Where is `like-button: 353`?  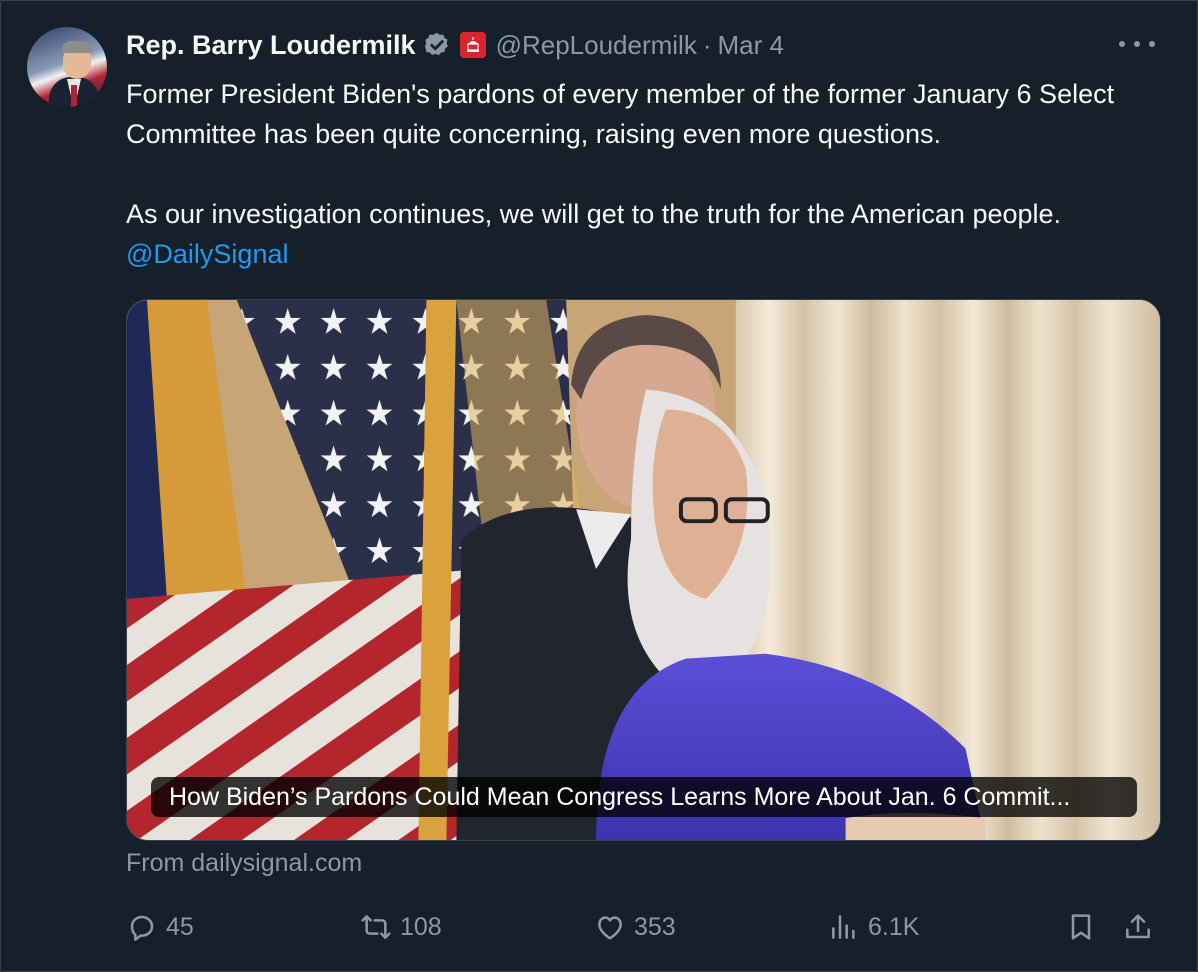 like-button: 353 is located at coordinates (635, 927).